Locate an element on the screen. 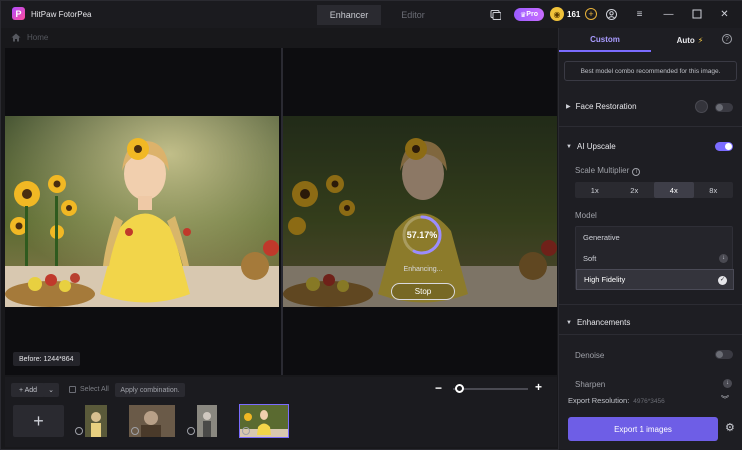  model-soft-label: Soft is located at coordinates (590, 258).